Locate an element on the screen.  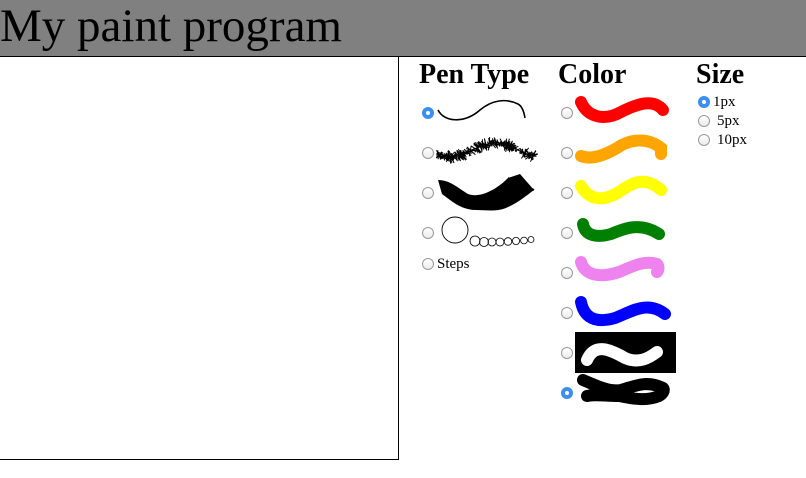
size-5px-radio is located at coordinates (704, 121).